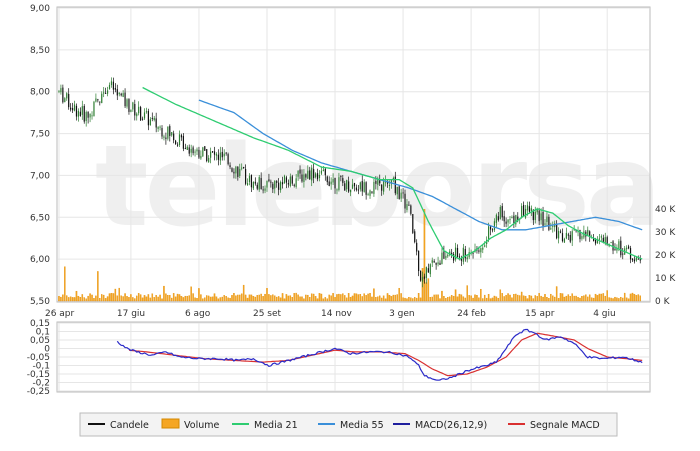 The image size is (700, 451). I want to click on legend-label: Candele, so click(129, 425).